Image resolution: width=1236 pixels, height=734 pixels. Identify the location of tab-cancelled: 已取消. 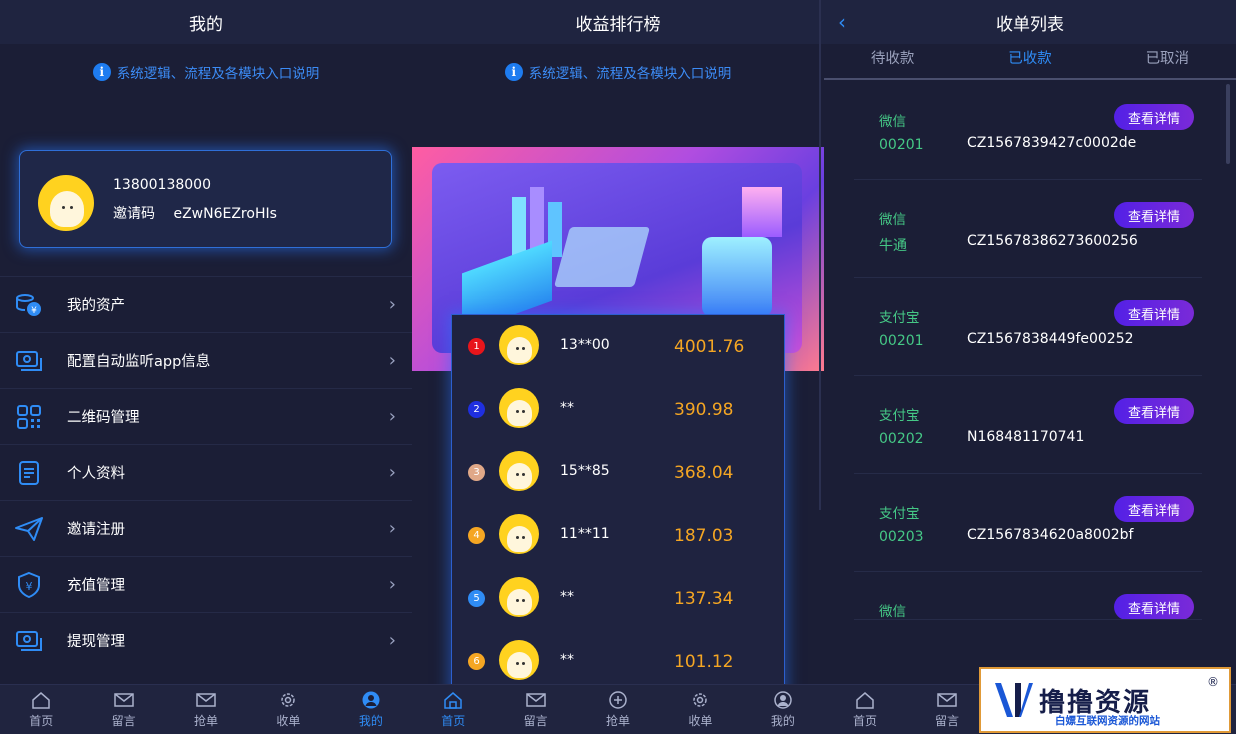
(1167, 61).